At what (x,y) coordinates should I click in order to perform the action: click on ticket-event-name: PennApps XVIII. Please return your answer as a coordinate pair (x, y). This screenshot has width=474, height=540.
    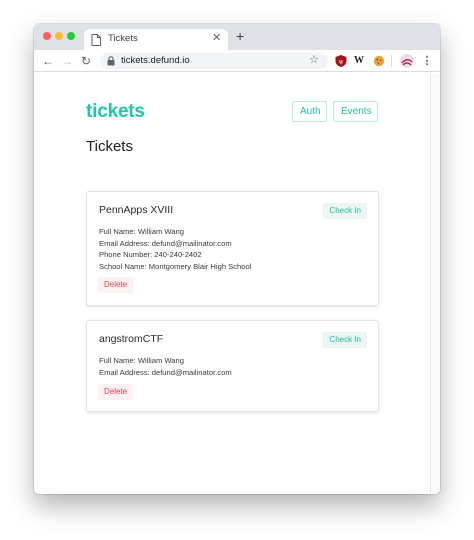
    Looking at the image, I should click on (136, 210).